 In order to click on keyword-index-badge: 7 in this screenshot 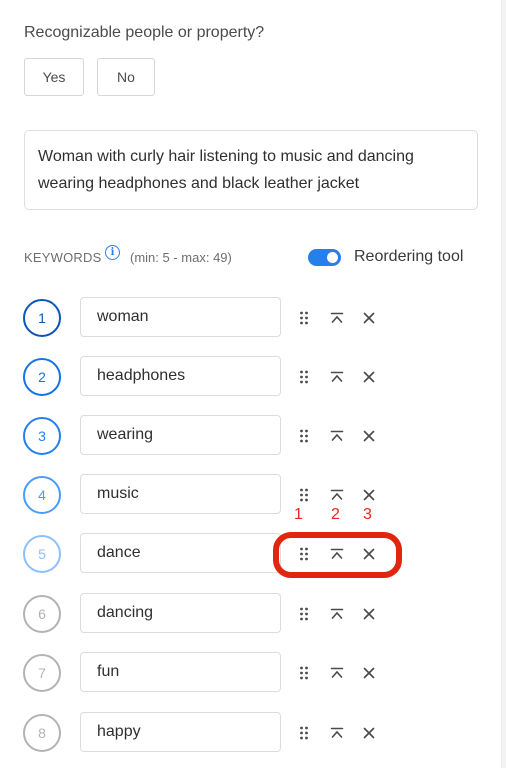, I will do `click(42, 673)`.